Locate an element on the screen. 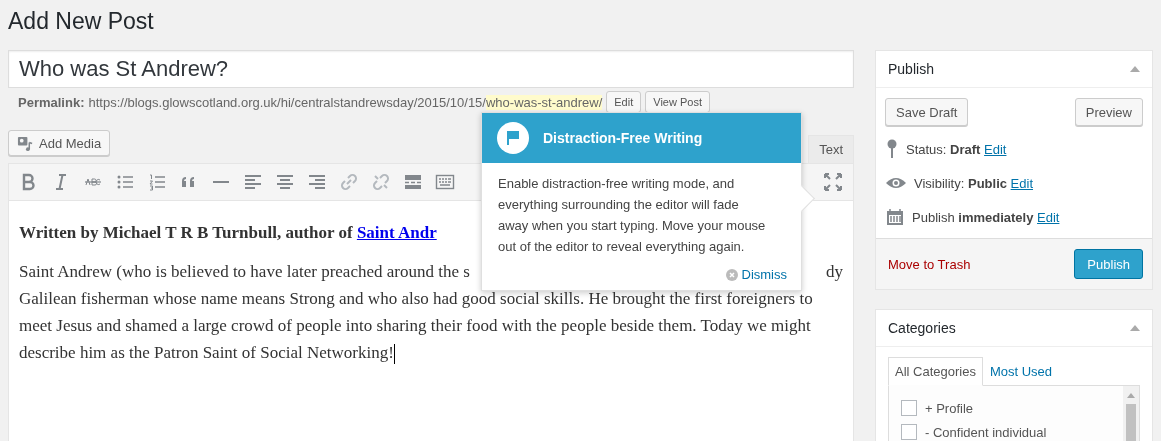  category-label: - Confident individual is located at coordinates (986, 432).